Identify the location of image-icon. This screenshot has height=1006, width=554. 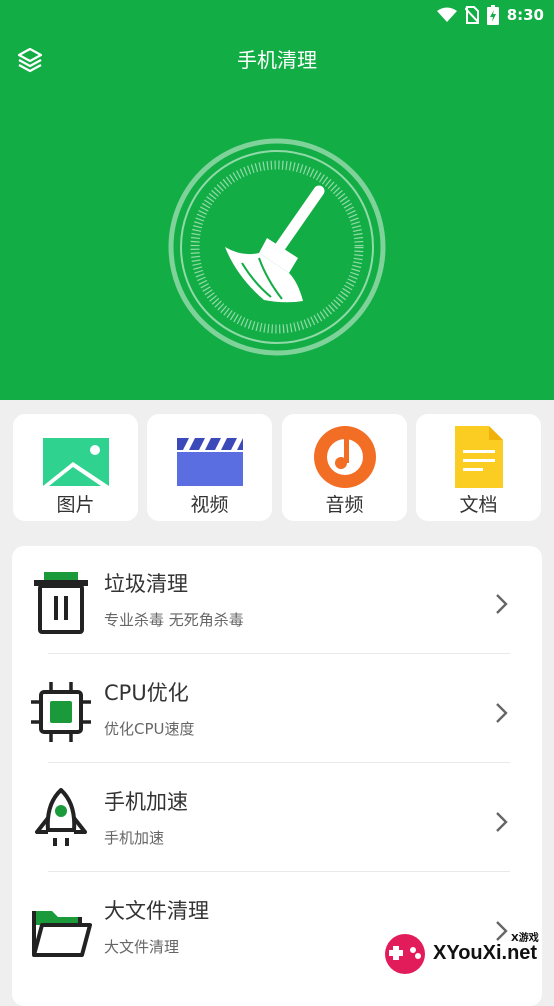
(75, 462).